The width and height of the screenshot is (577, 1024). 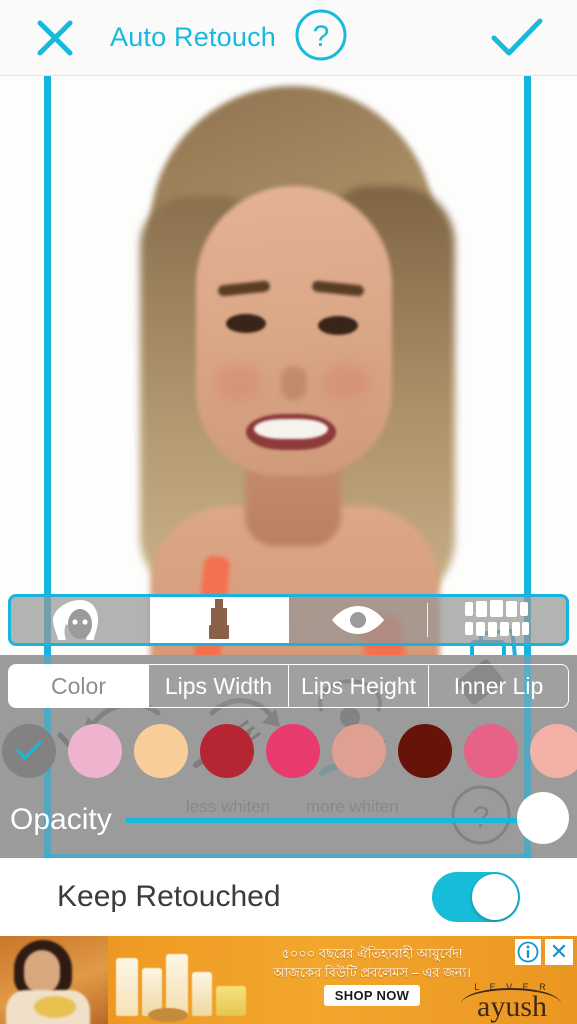 I want to click on swatch-none, so click(x=29, y=751).